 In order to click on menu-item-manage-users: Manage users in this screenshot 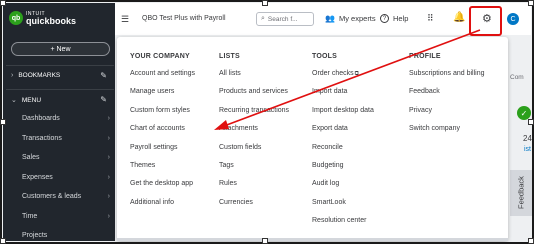, I will do `click(162, 92)`.